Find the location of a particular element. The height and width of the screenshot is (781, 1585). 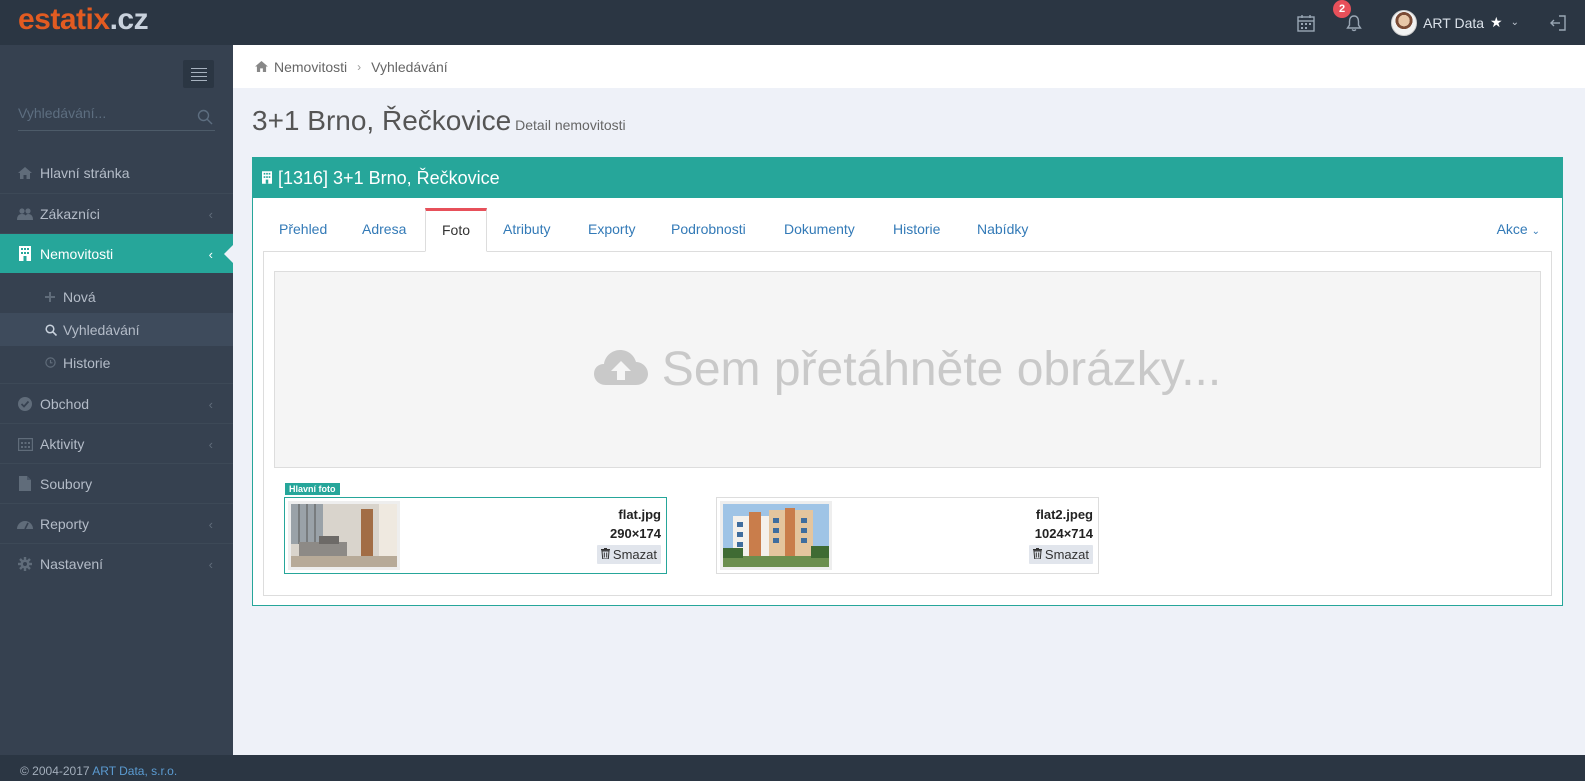

sidebar-item-label: Obchod is located at coordinates (65, 403).